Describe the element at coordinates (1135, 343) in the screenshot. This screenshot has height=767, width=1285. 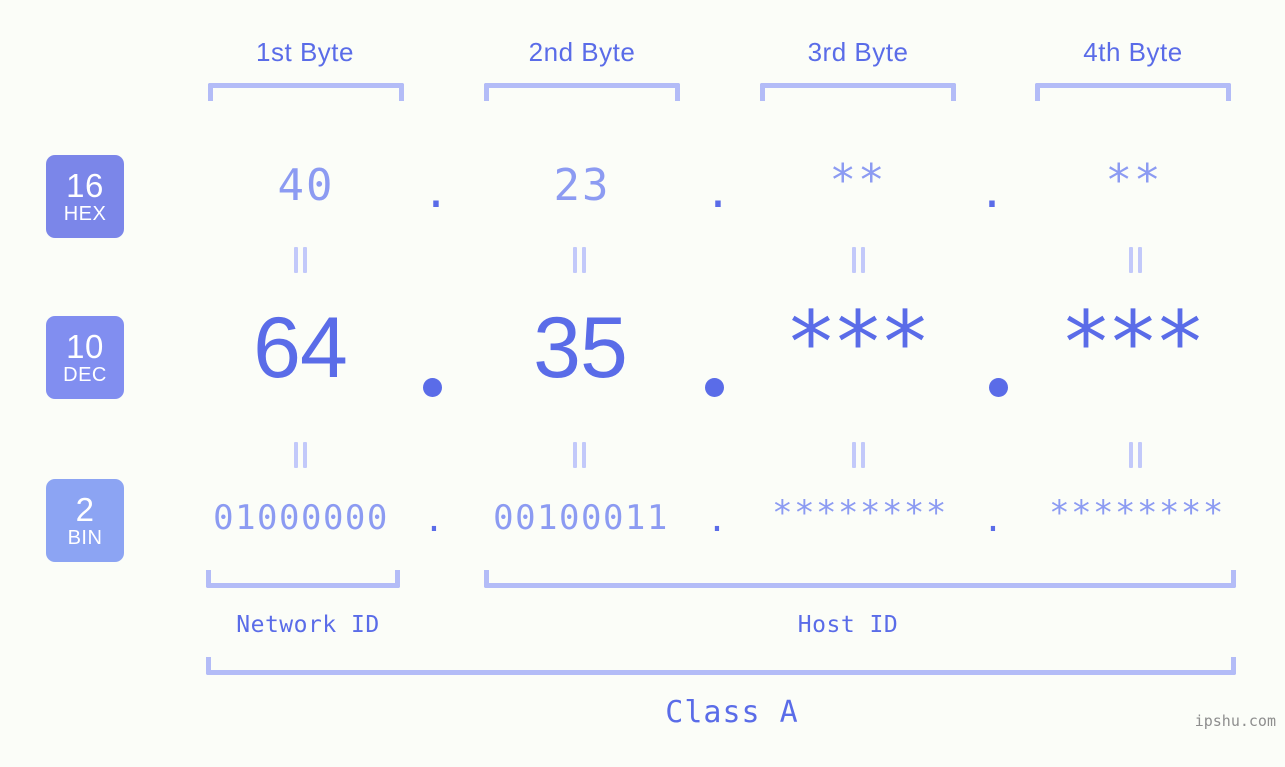
I see `dec-byte-4: ***` at that location.